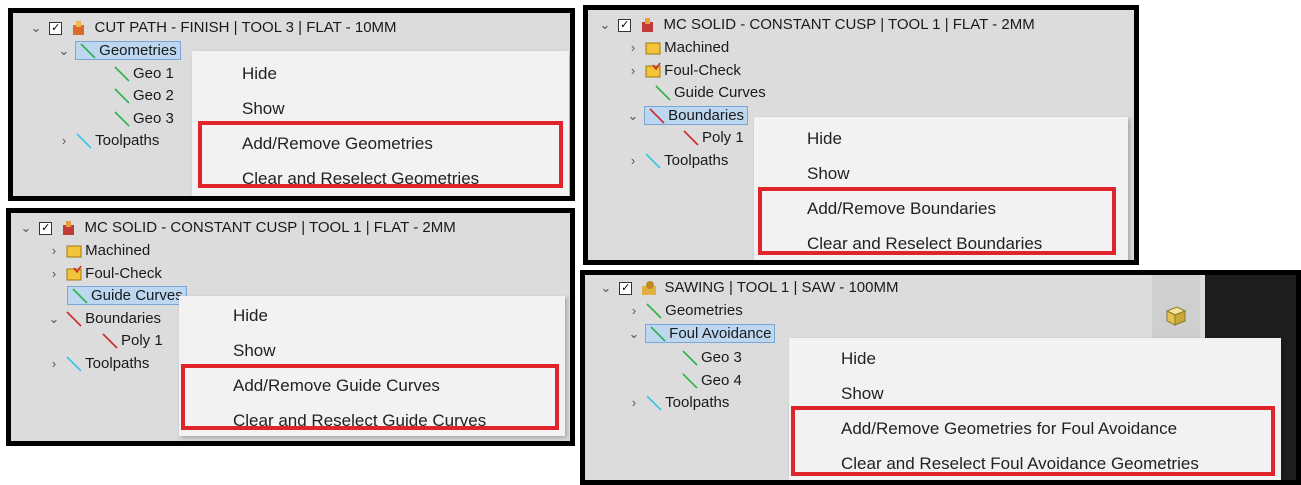 The width and height of the screenshot is (1301, 485). What do you see at coordinates (143, 74) in the screenshot?
I see `tree-row-geo-1: Geo 1` at bounding box center [143, 74].